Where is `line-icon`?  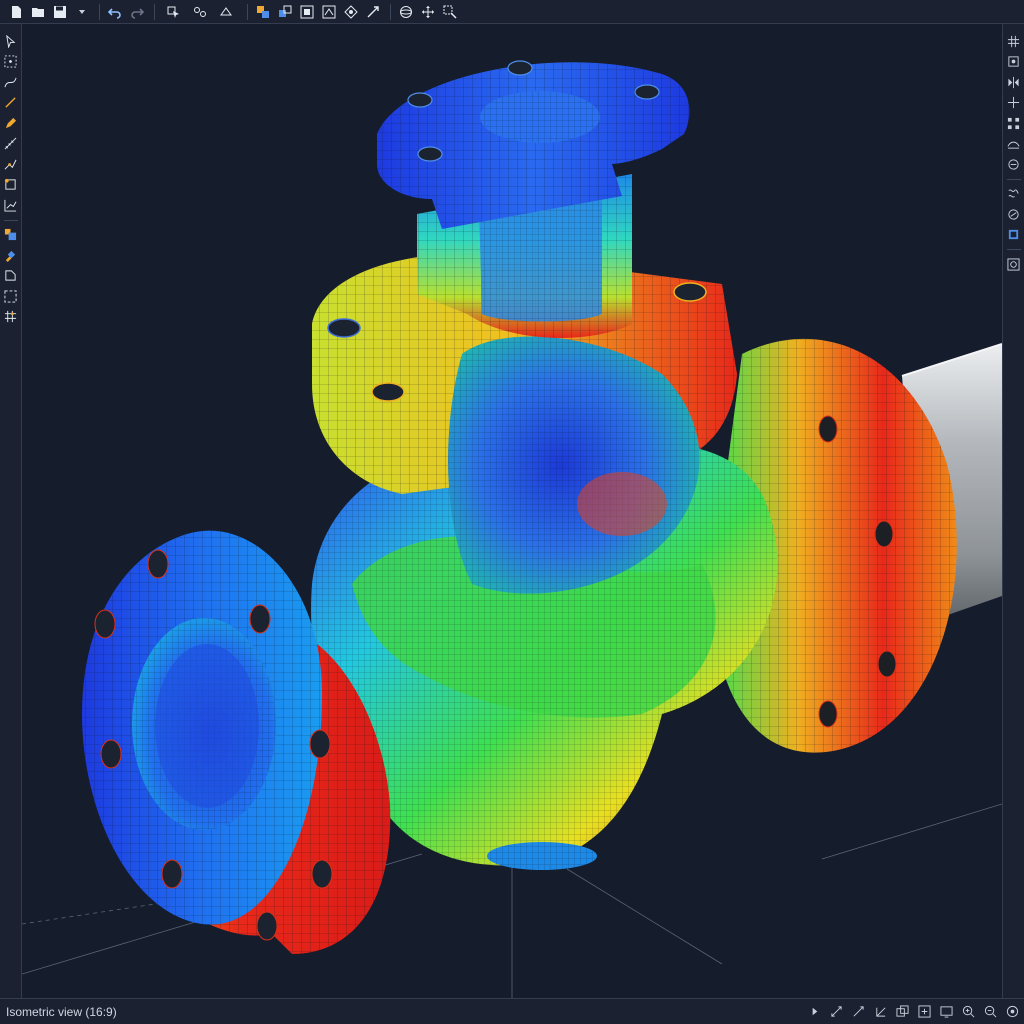
line-icon is located at coordinates (11, 103).